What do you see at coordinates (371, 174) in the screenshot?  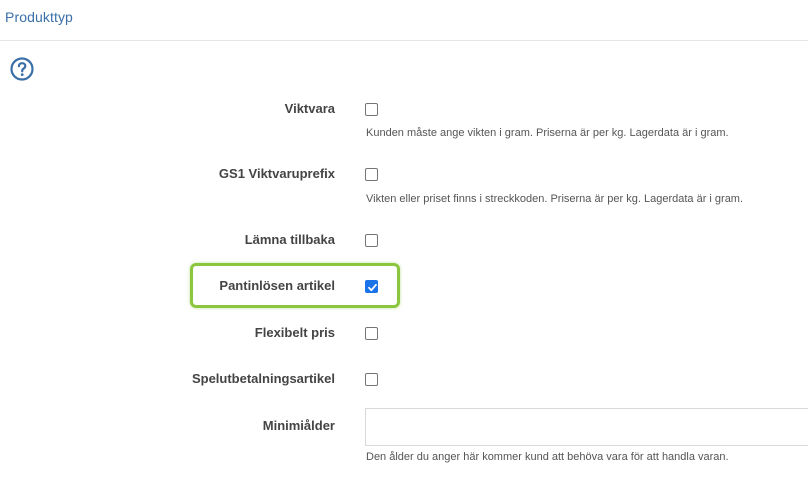 I see `gs1-checkbox` at bounding box center [371, 174].